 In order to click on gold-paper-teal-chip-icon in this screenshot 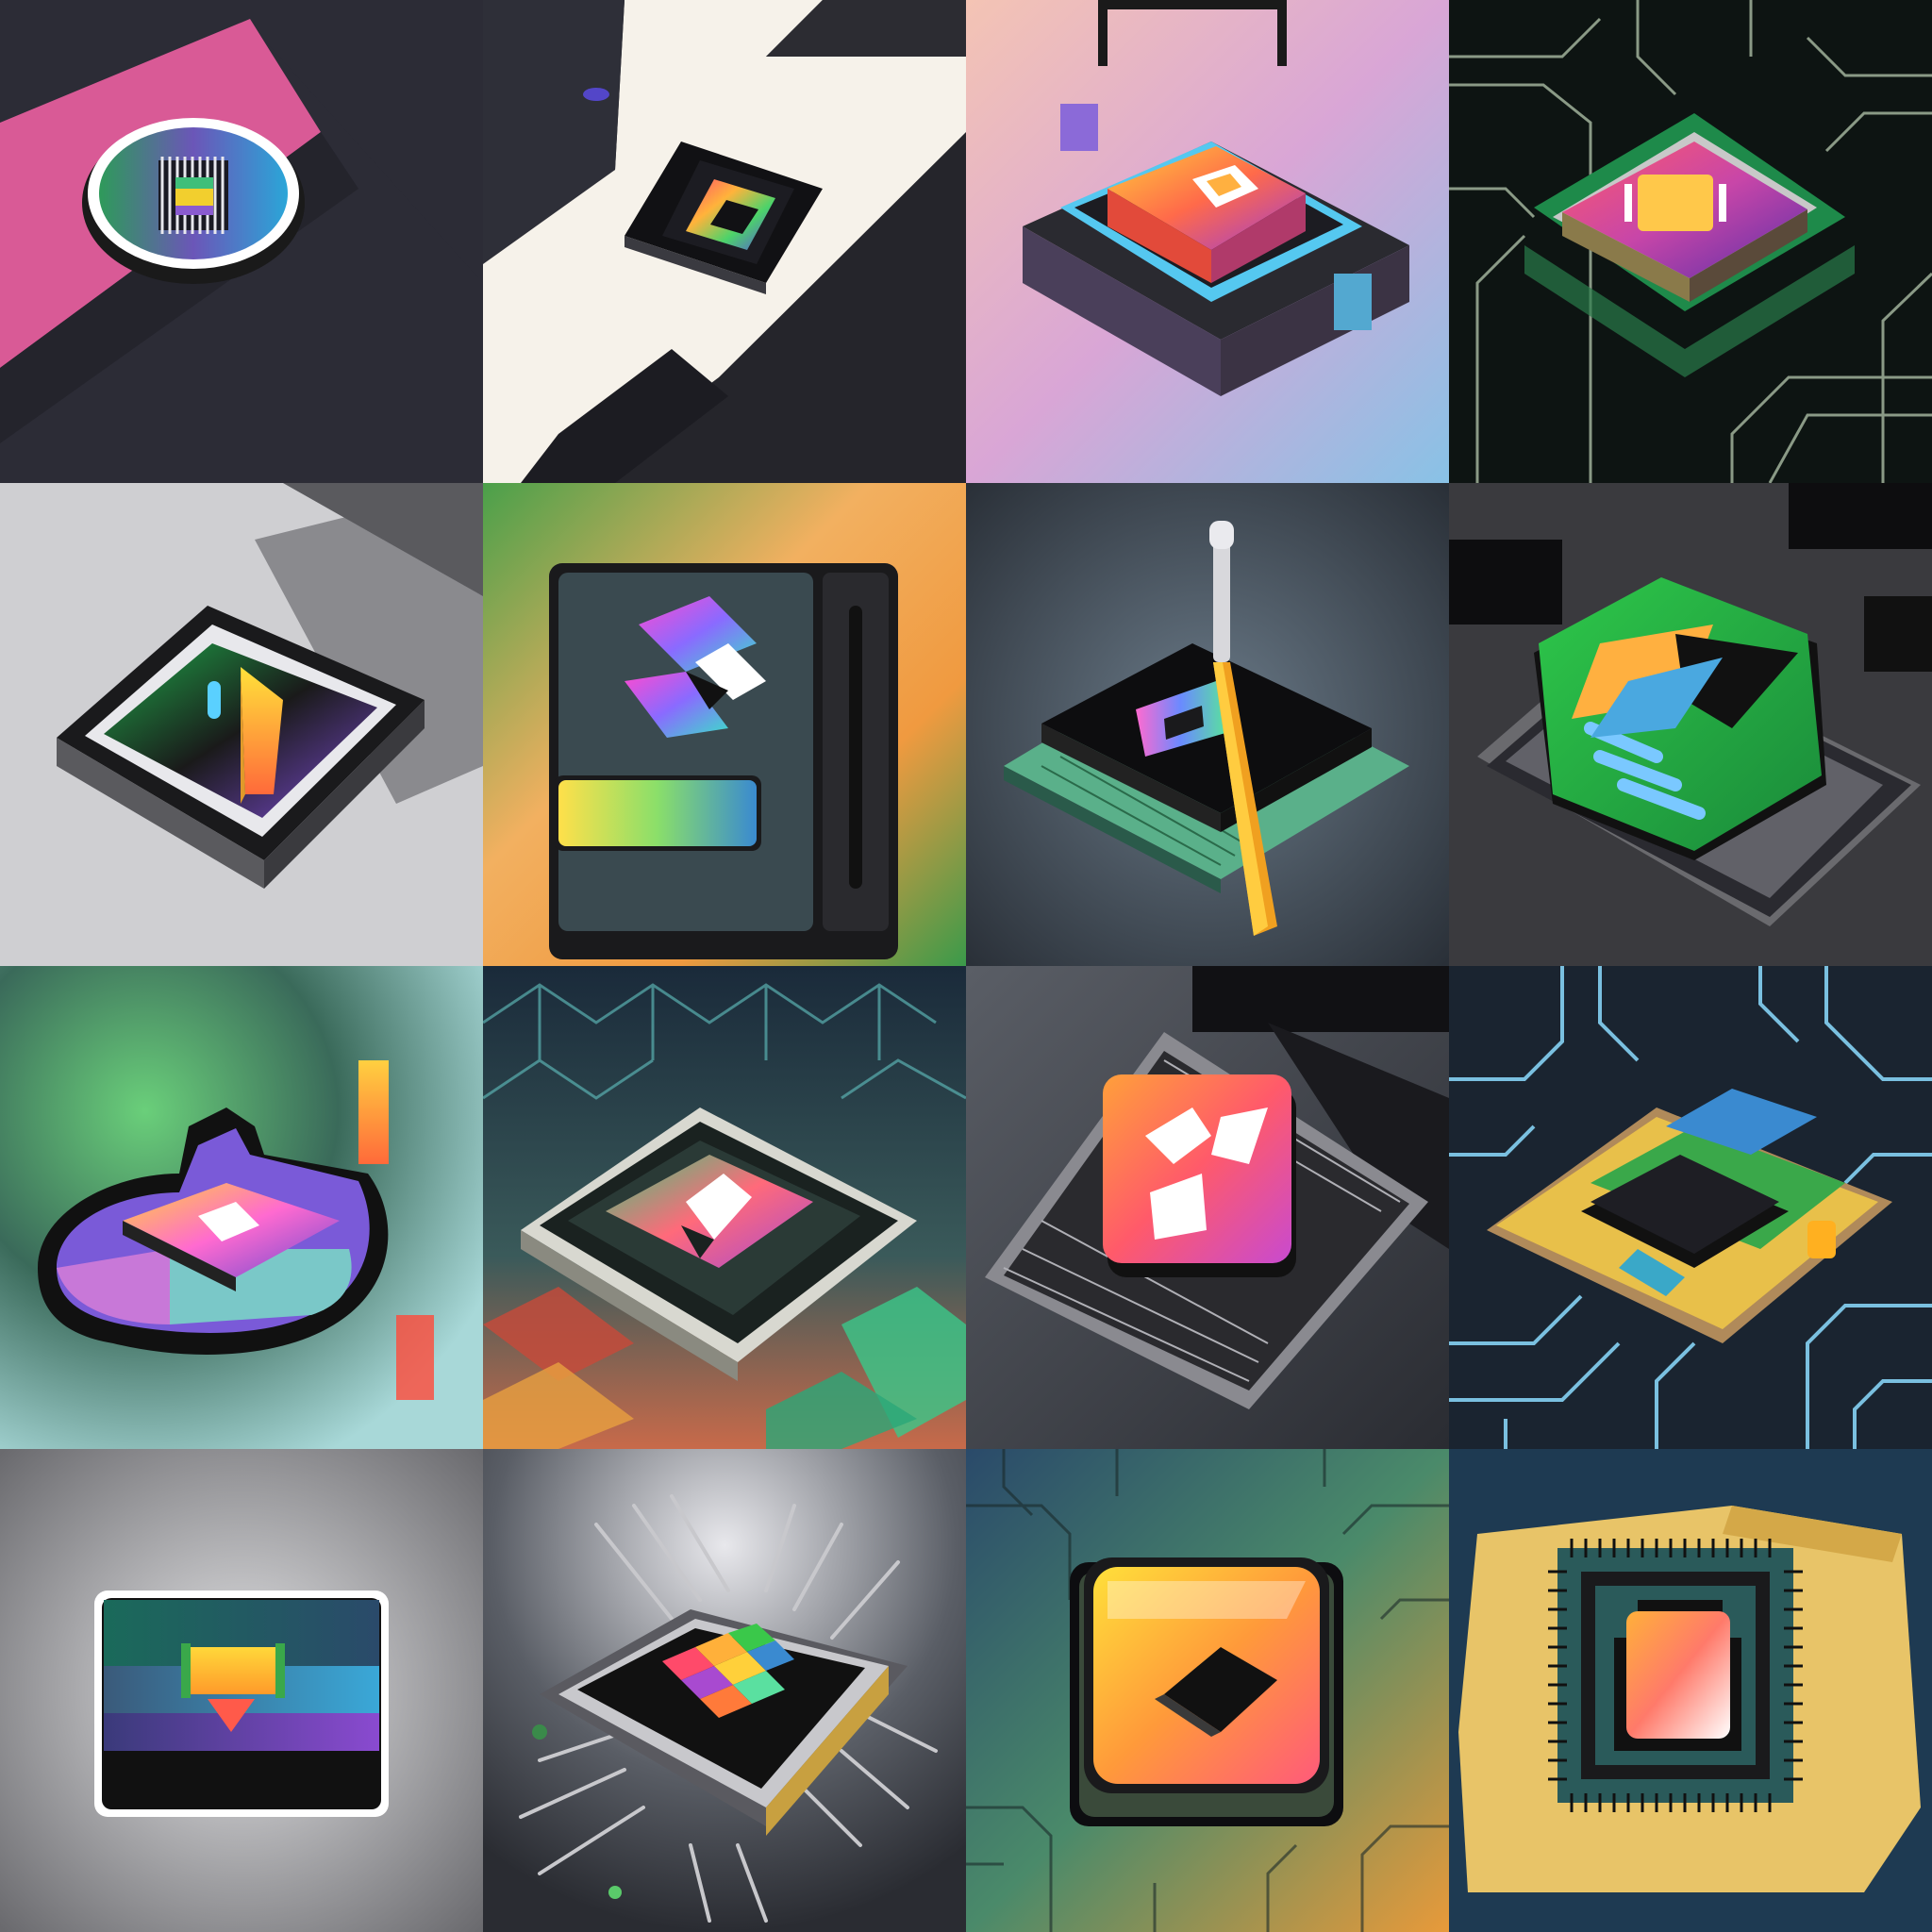, I will do `click(1691, 1691)`.